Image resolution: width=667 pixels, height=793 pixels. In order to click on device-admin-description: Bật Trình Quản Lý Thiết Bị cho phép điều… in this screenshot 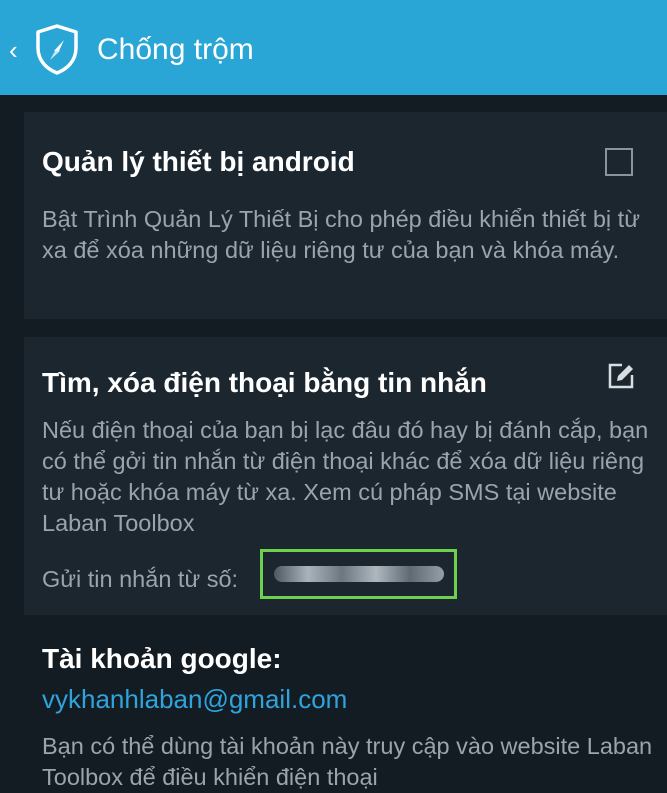, I will do `click(341, 234)`.